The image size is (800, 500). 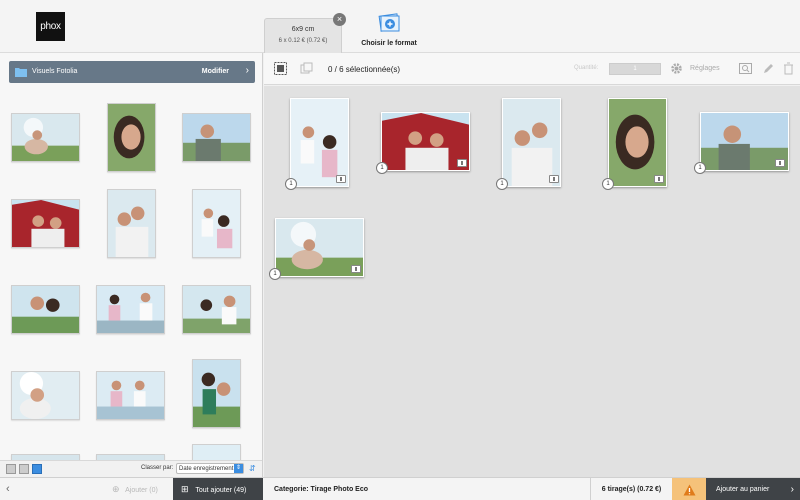 What do you see at coordinates (206, 469) in the screenshot?
I see `sort-select-value: Date enregistrement` at bounding box center [206, 469].